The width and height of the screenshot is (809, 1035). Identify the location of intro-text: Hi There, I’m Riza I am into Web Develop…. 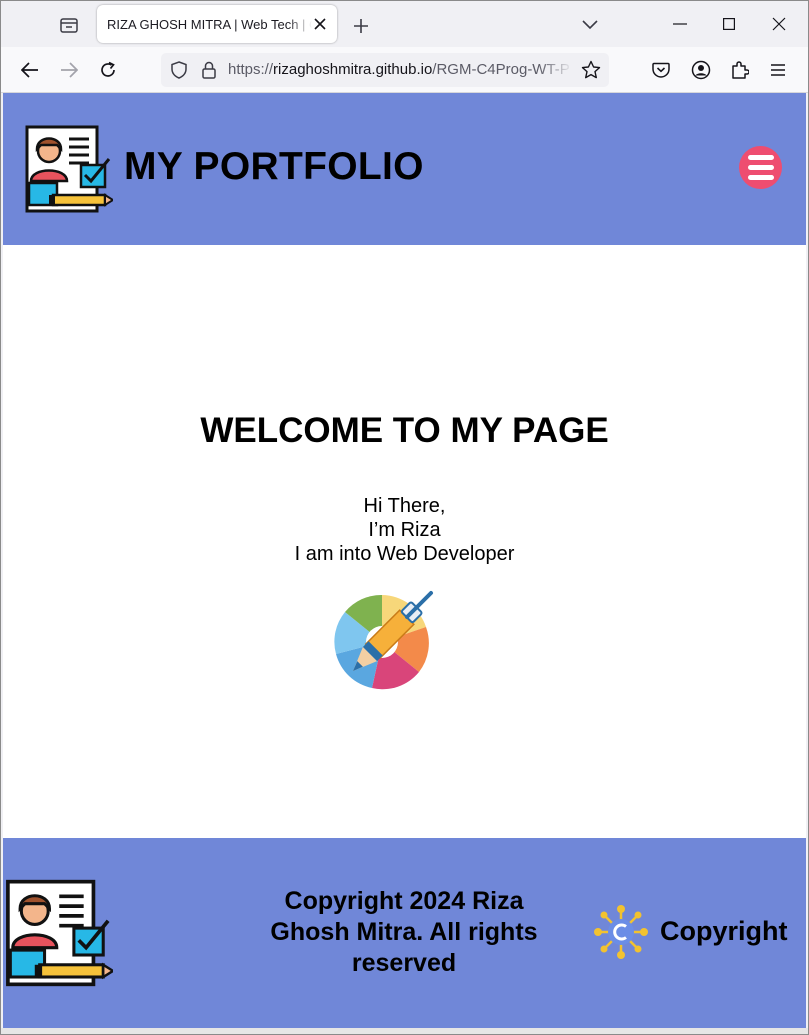
(404, 530).